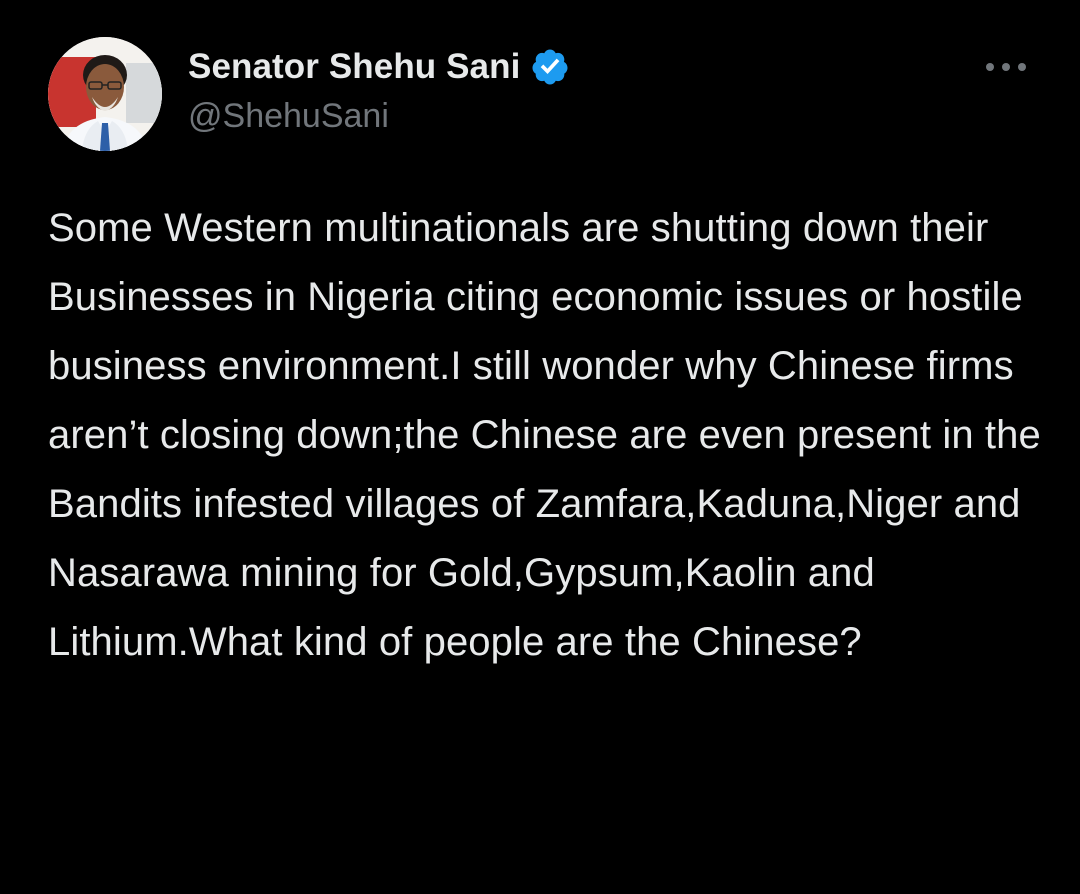 This screenshot has width=1080, height=894. What do you see at coordinates (379, 116) in the screenshot?
I see `author-handle: @ShehuSani` at bounding box center [379, 116].